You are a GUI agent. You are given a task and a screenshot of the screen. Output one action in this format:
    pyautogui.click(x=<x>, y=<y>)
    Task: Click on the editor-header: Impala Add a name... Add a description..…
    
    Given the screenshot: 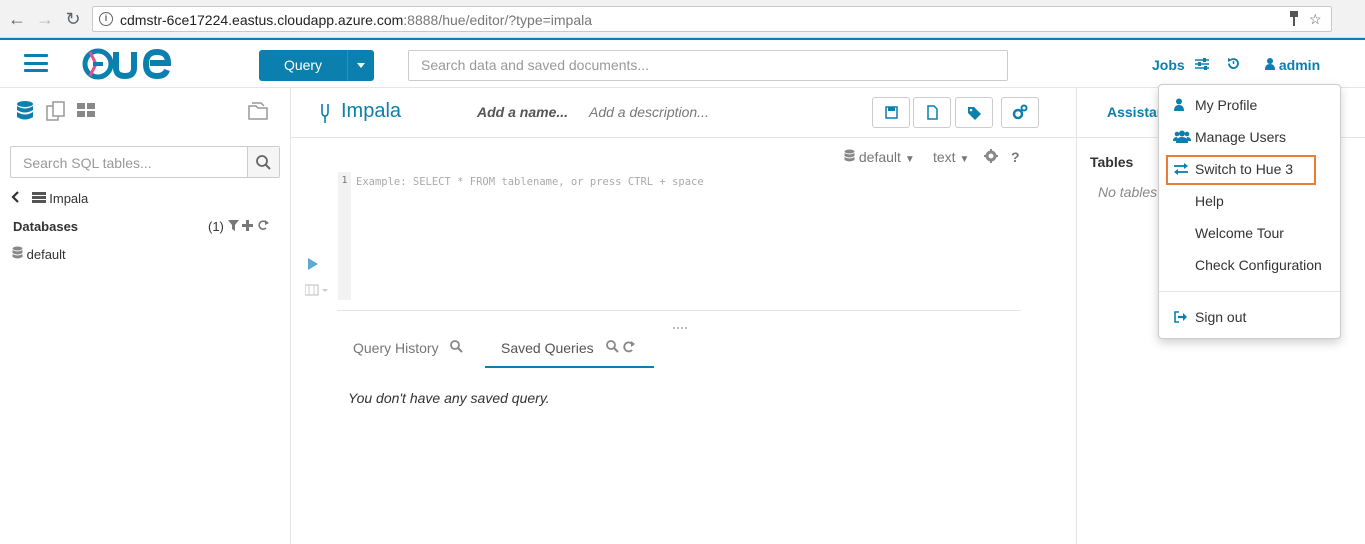 What is the action you would take?
    pyautogui.click(x=683, y=113)
    